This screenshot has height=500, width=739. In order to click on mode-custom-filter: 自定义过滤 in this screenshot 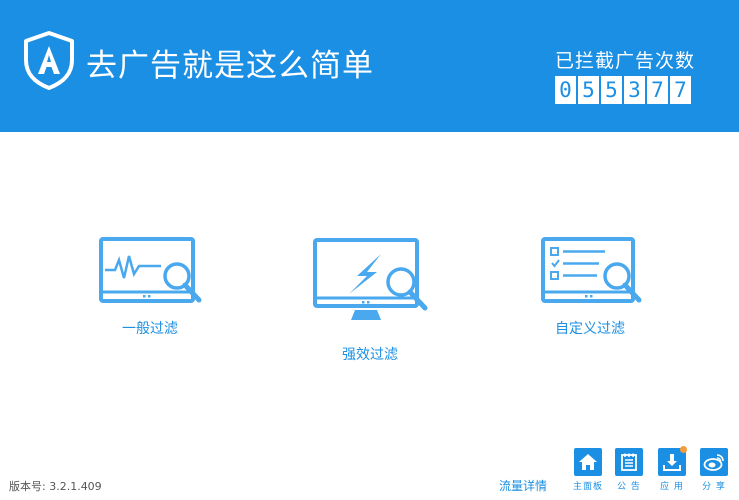, I will do `click(590, 287)`.